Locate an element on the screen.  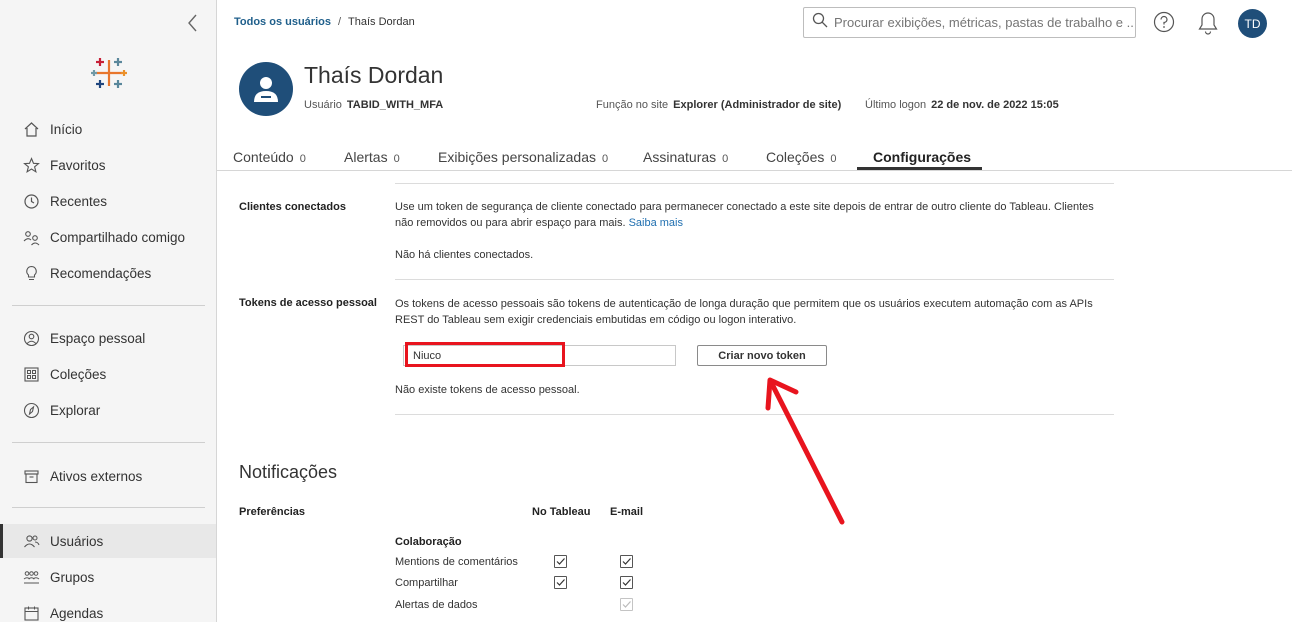
tab-colecoes: Coleções 0 is located at coordinates (801, 157).